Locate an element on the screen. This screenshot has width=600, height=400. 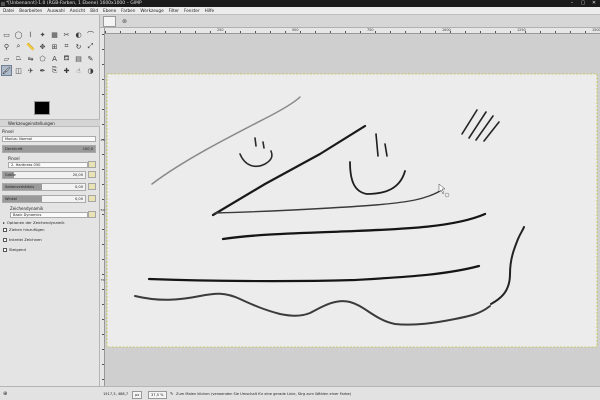
dodge-icon: ◑ is located at coordinates (90, 70).